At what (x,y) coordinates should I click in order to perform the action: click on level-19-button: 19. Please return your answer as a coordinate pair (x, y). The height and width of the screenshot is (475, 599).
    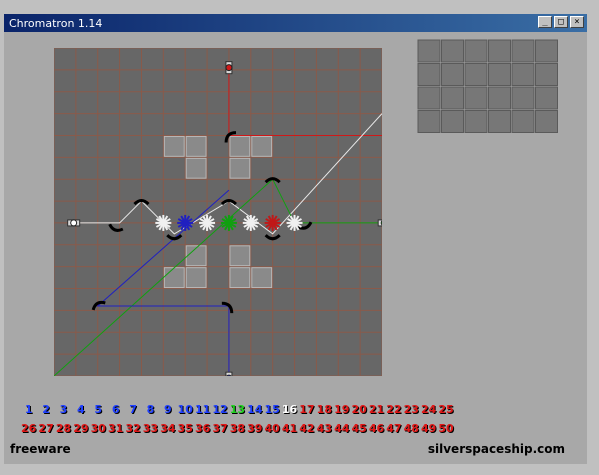
    Looking at the image, I should click on (341, 409).